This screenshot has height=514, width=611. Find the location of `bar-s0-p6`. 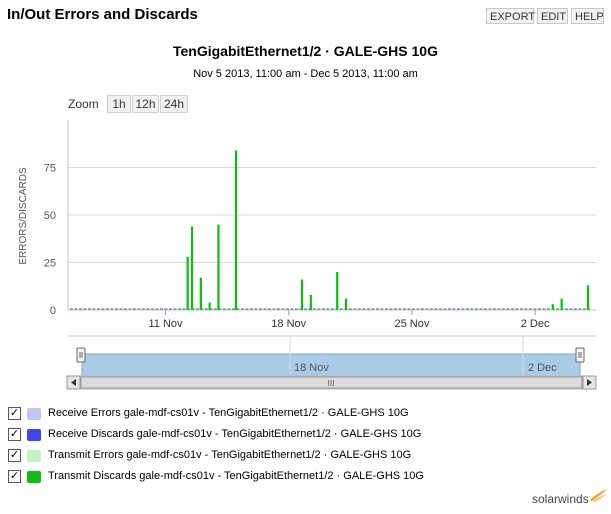

bar-s0-p6 is located at coordinates (302, 294).